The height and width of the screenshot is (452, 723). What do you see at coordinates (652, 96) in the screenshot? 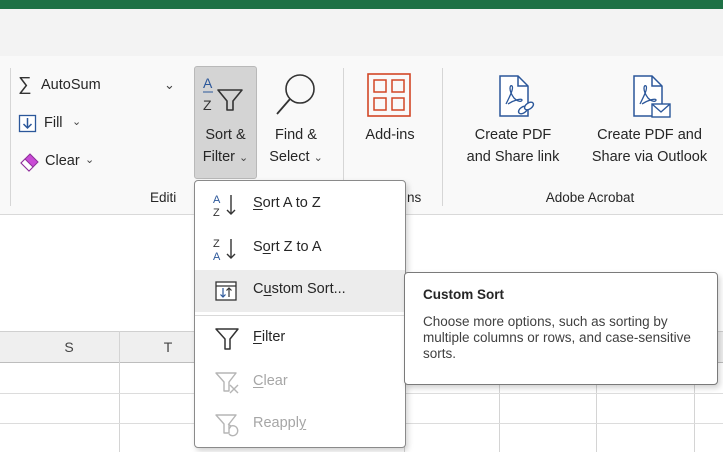
I see `pdf-email-icon` at bounding box center [652, 96].